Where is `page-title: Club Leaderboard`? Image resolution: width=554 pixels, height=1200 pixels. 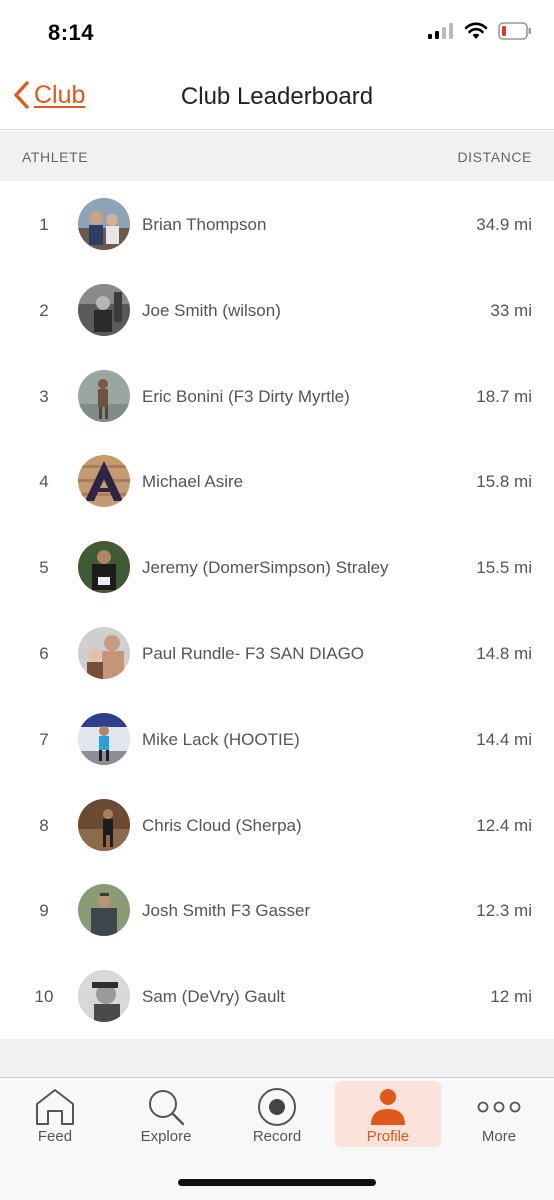 page-title: Club Leaderboard is located at coordinates (277, 96).